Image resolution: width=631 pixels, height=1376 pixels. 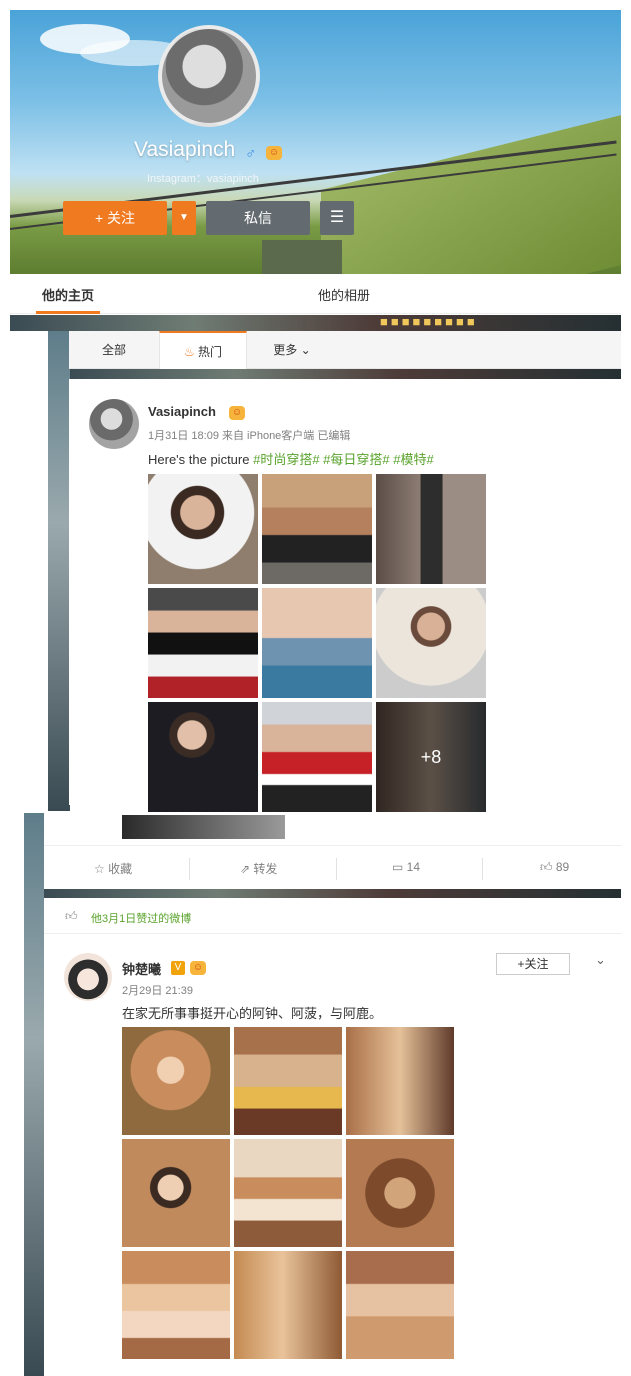 I want to click on liked-post-header: 👍︎ 他3月1日赞过的微博, so click(x=332, y=916).